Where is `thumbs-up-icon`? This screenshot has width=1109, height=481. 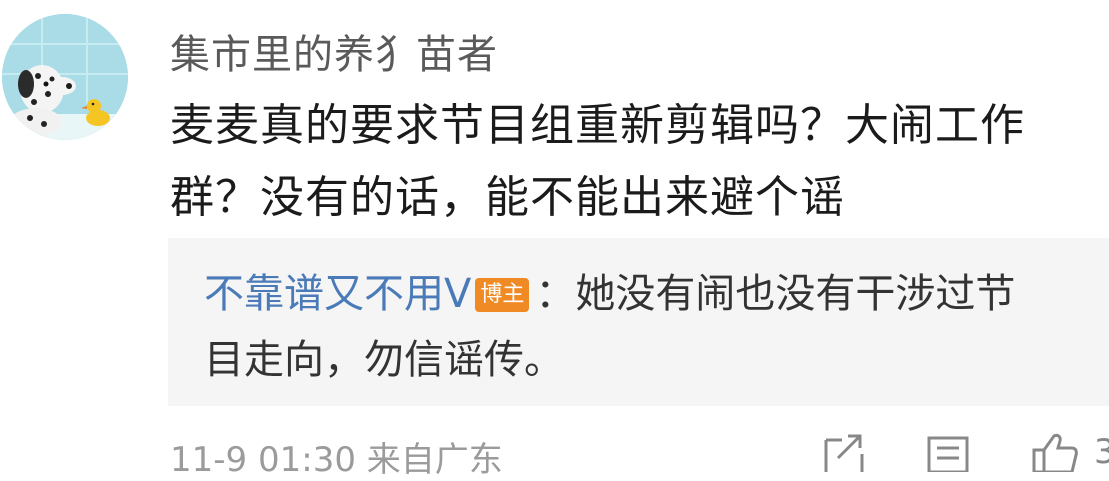 thumbs-up-icon is located at coordinates (1055, 453).